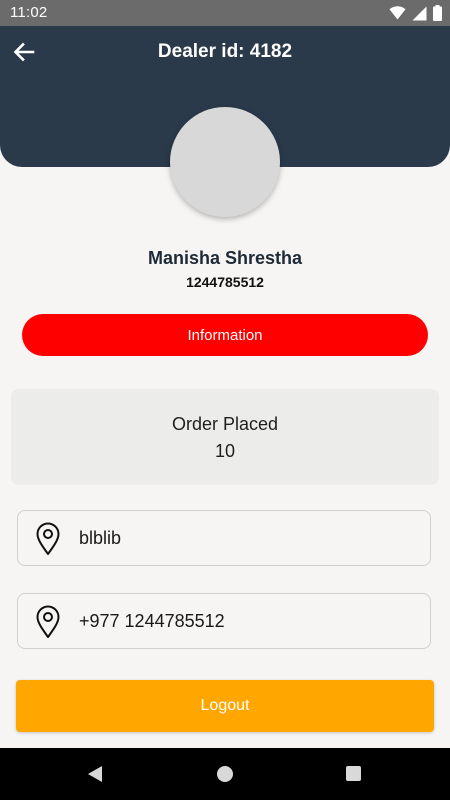  What do you see at coordinates (419, 13) in the screenshot?
I see `signal-icon` at bounding box center [419, 13].